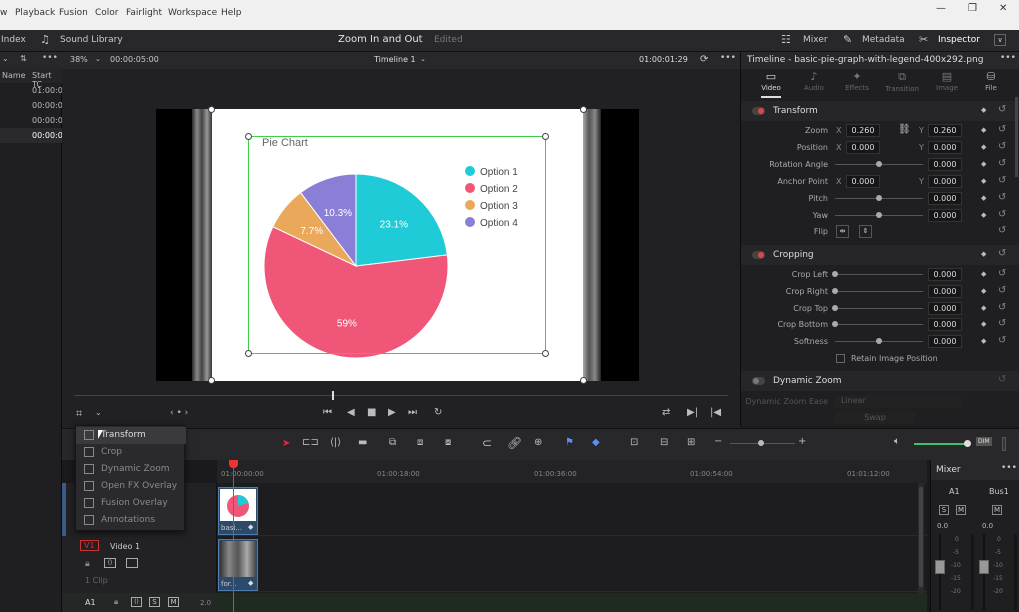  I want to click on dynamic-zoom-toggle, so click(758, 381).